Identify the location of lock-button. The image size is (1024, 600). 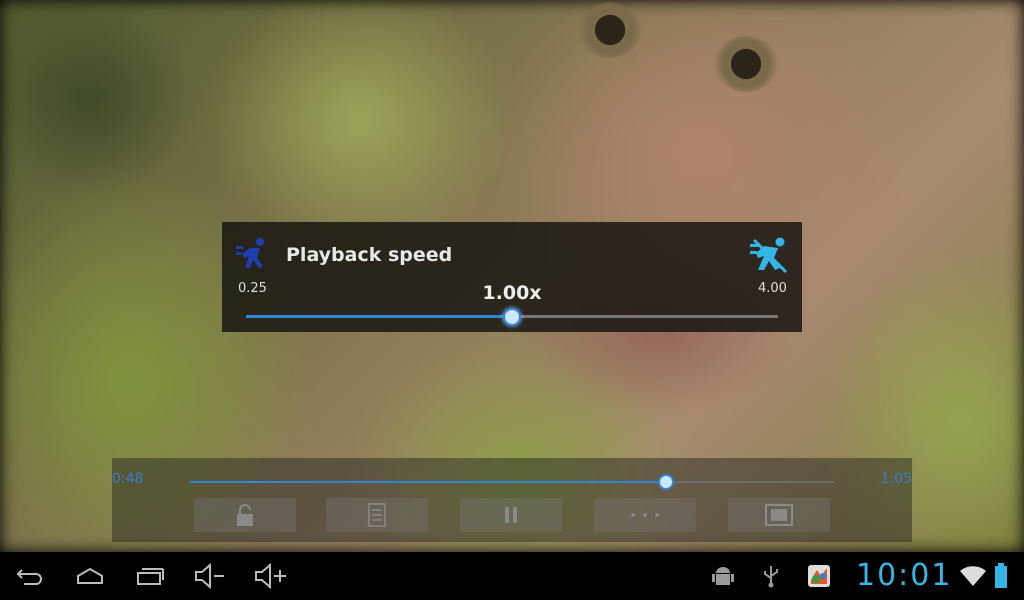
(245, 515).